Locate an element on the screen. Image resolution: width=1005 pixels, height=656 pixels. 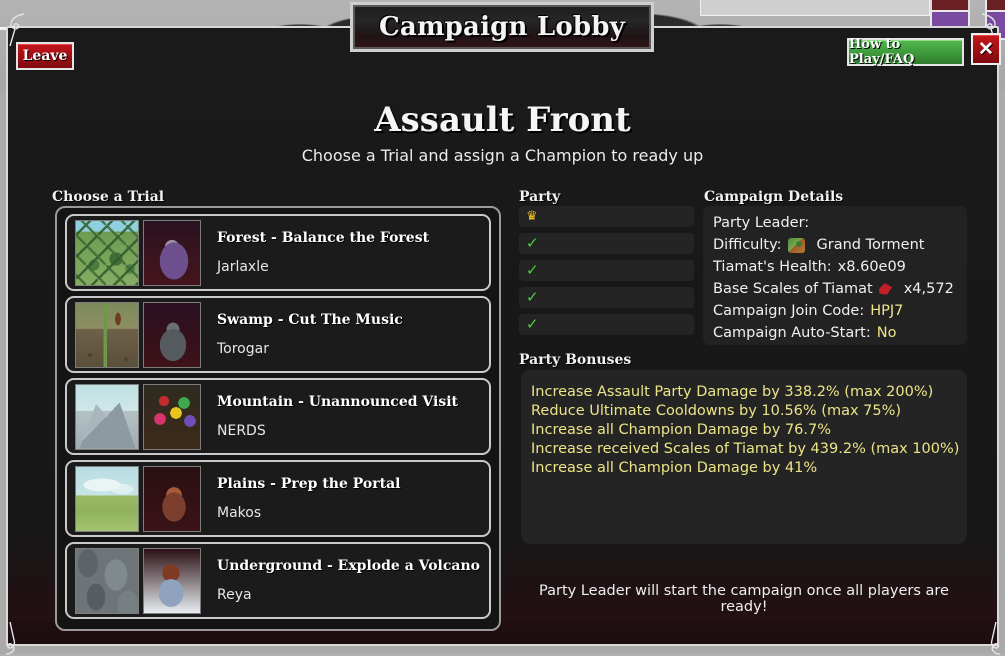
detail-row: Campaign Join Code: HPJ7 is located at coordinates (840, 311).